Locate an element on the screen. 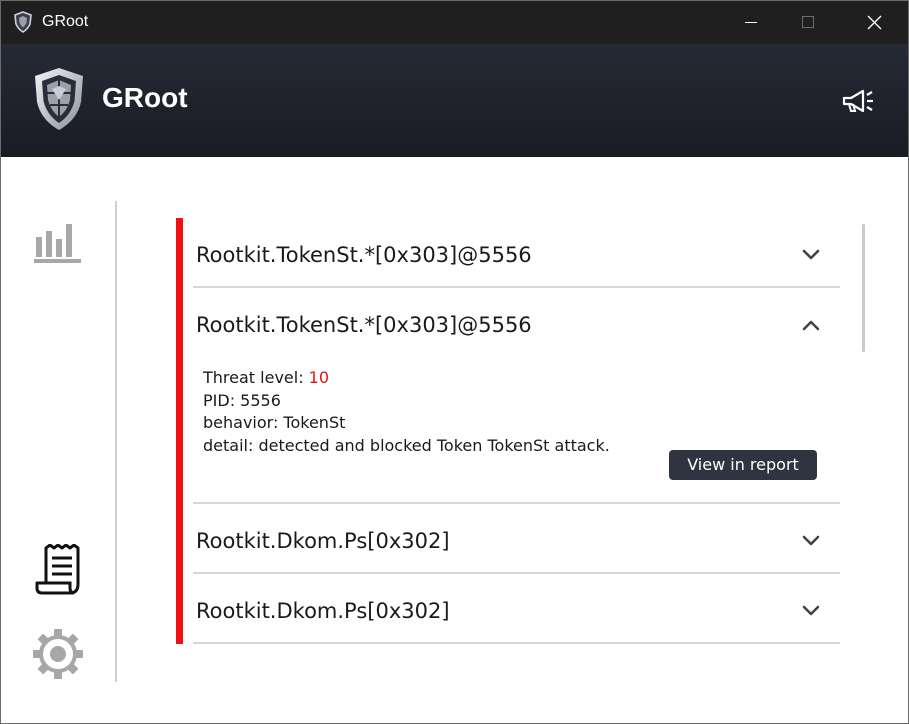 The height and width of the screenshot is (724, 909). maximize-button is located at coordinates (808, 22).